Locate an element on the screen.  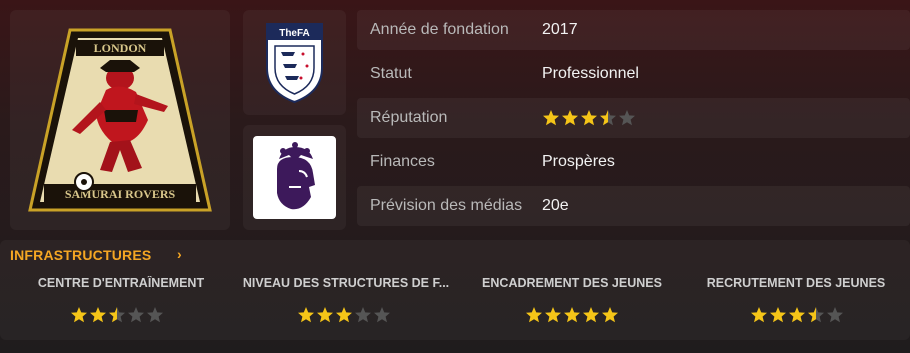
league-logo-panel is located at coordinates (294, 177).